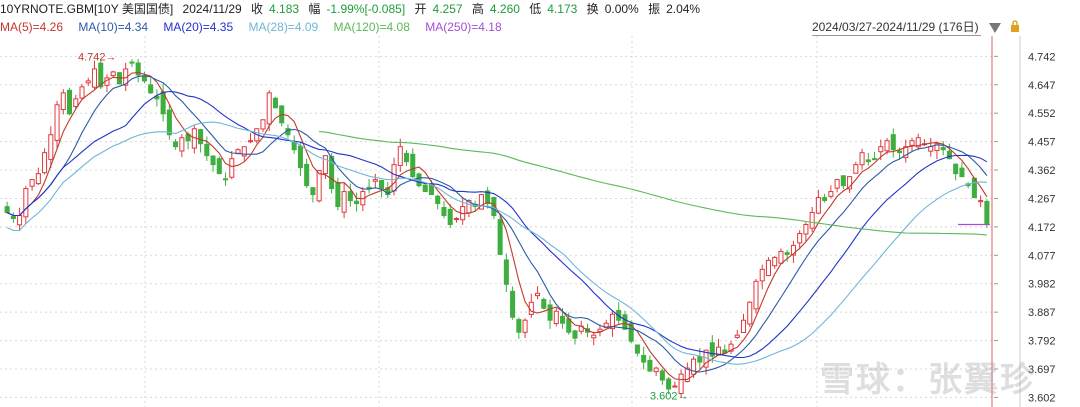 This screenshot has width=1080, height=407. Describe the element at coordinates (621, 9) in the screenshot. I see `turnover-value: 0.00%` at that location.